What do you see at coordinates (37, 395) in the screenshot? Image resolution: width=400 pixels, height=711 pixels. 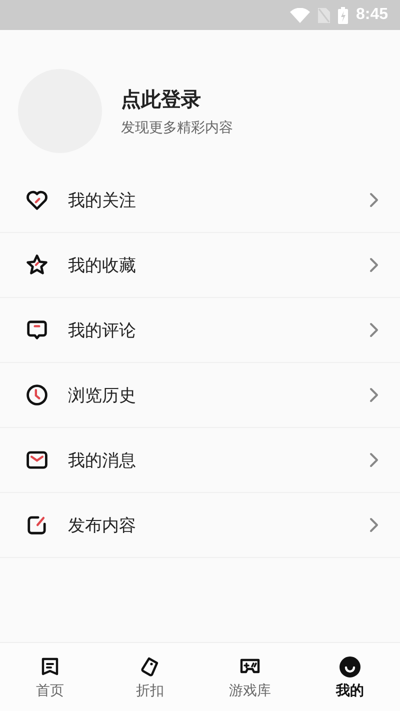 I see `clock-icon` at bounding box center [37, 395].